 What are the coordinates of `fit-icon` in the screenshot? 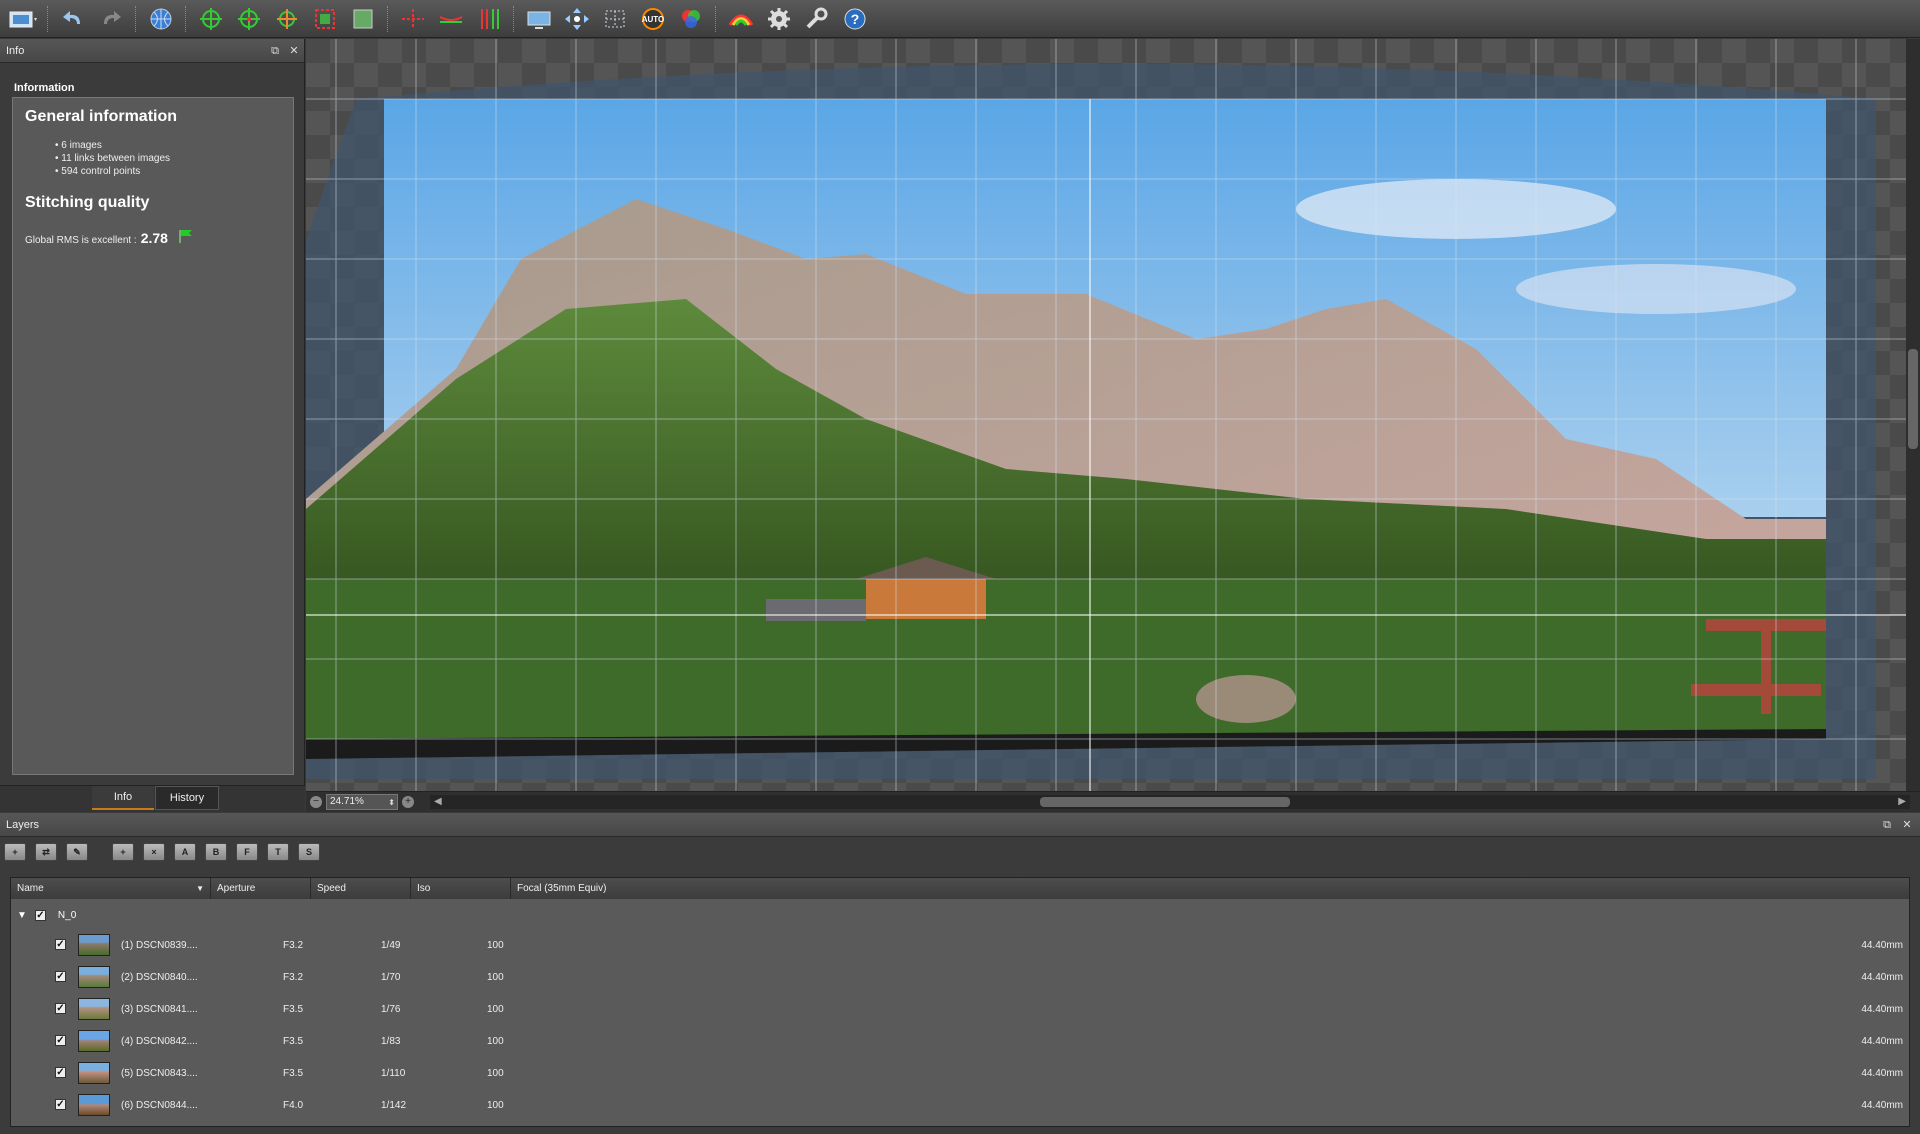 It's located at (363, 19).